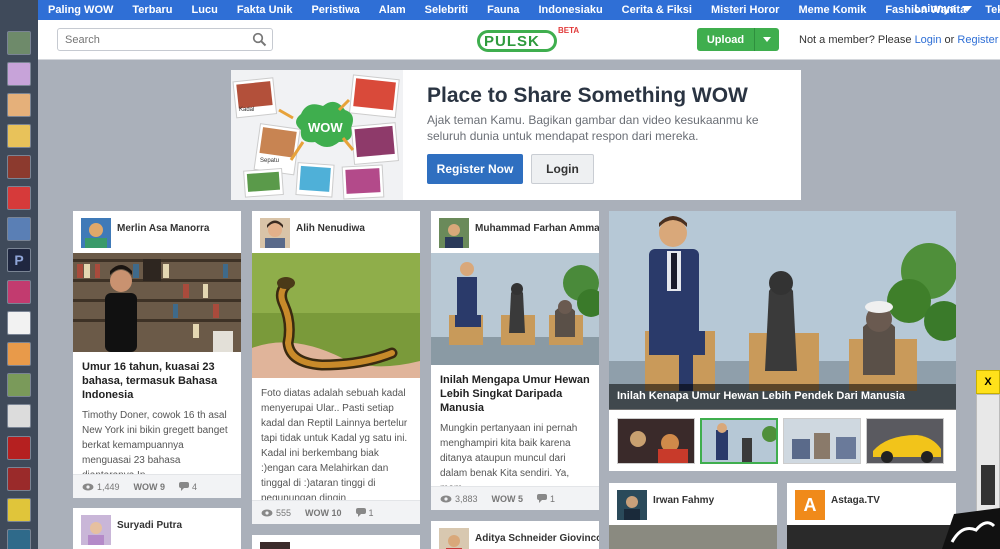 The width and height of the screenshot is (1000, 549). Describe the element at coordinates (971, 528) in the screenshot. I see `corner-widget` at that location.